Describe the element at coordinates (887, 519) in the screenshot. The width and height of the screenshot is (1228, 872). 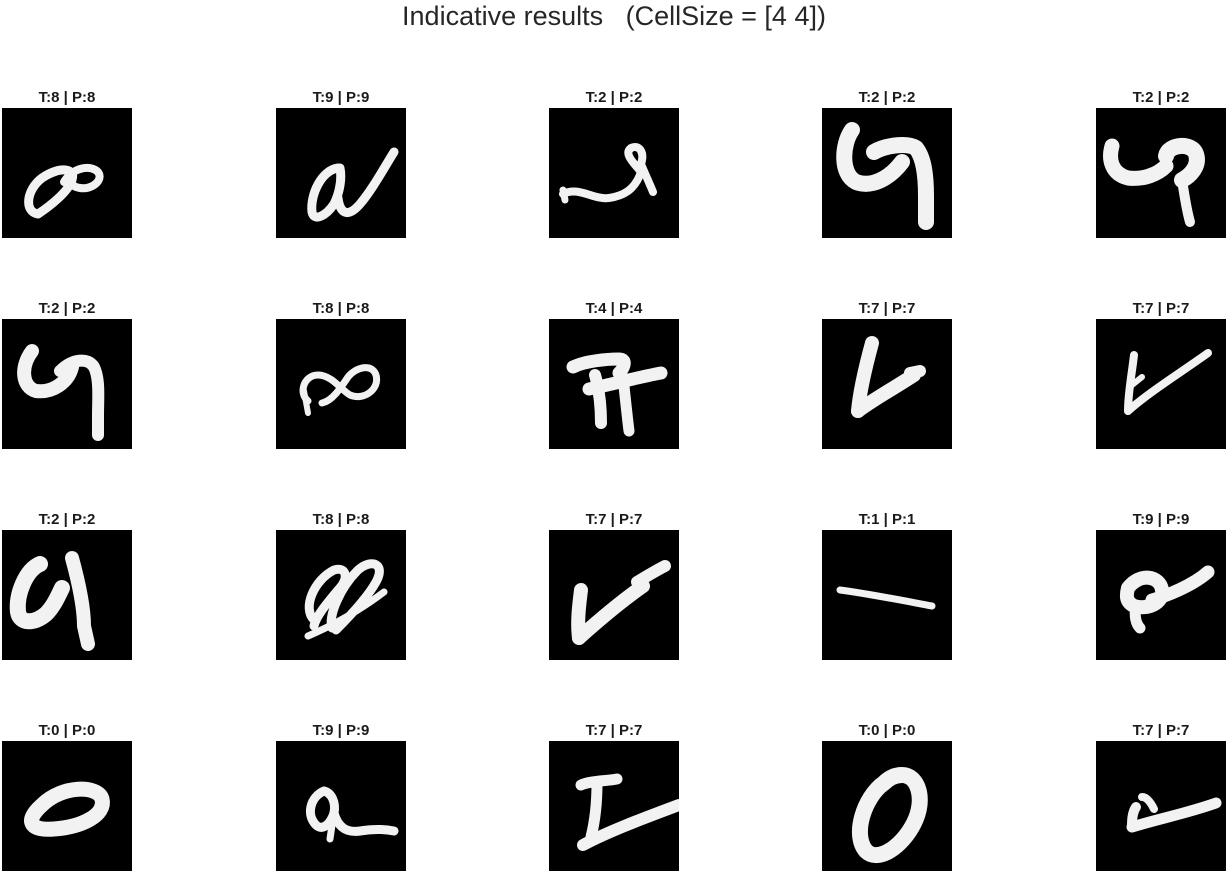
I see `panel-caption: T:1 | P:1` at that location.